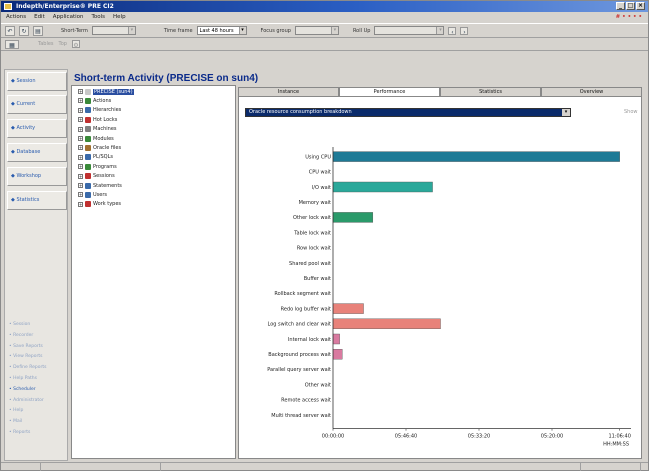  What do you see at coordinates (24, 30) in the screenshot?
I see `refresh-icon: ↻` at bounding box center [24, 30].